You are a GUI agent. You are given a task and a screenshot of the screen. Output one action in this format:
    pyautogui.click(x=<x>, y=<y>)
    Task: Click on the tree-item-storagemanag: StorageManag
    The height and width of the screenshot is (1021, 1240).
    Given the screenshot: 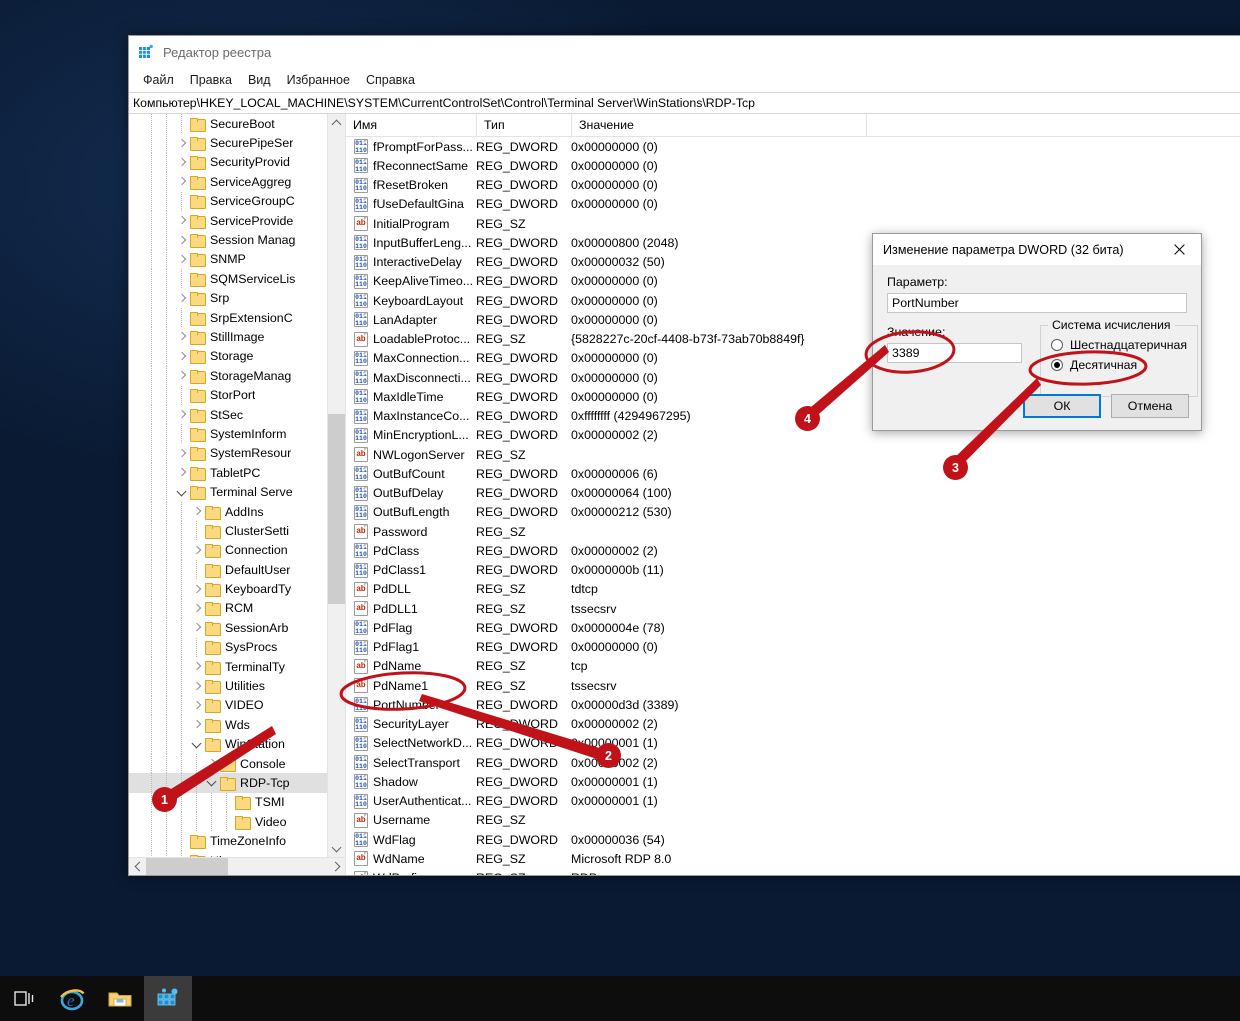 What is the action you would take?
    pyautogui.click(x=237, y=376)
    